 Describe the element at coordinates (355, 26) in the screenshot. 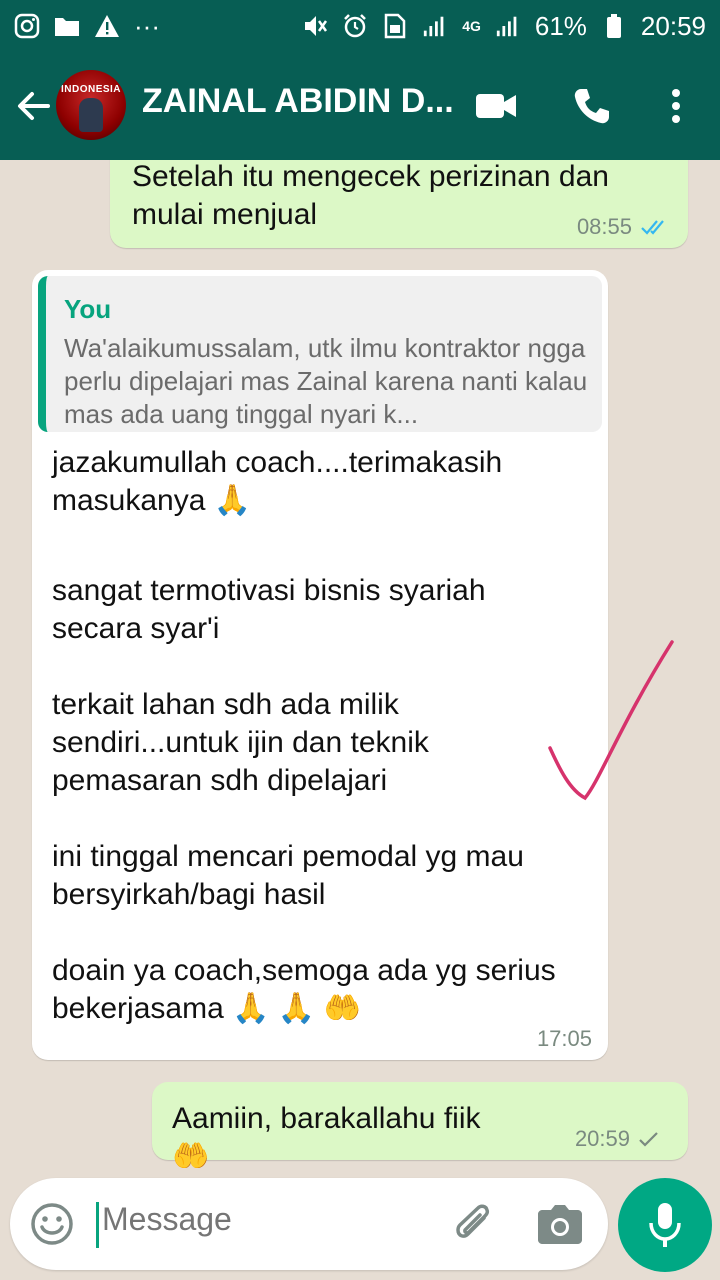

I see `alarm-icon` at that location.